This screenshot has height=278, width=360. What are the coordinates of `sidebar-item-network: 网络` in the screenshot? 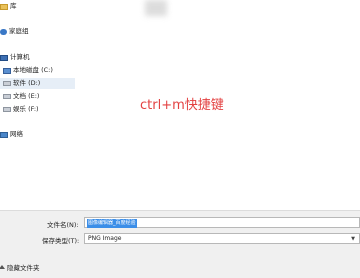 It's located at (11, 134).